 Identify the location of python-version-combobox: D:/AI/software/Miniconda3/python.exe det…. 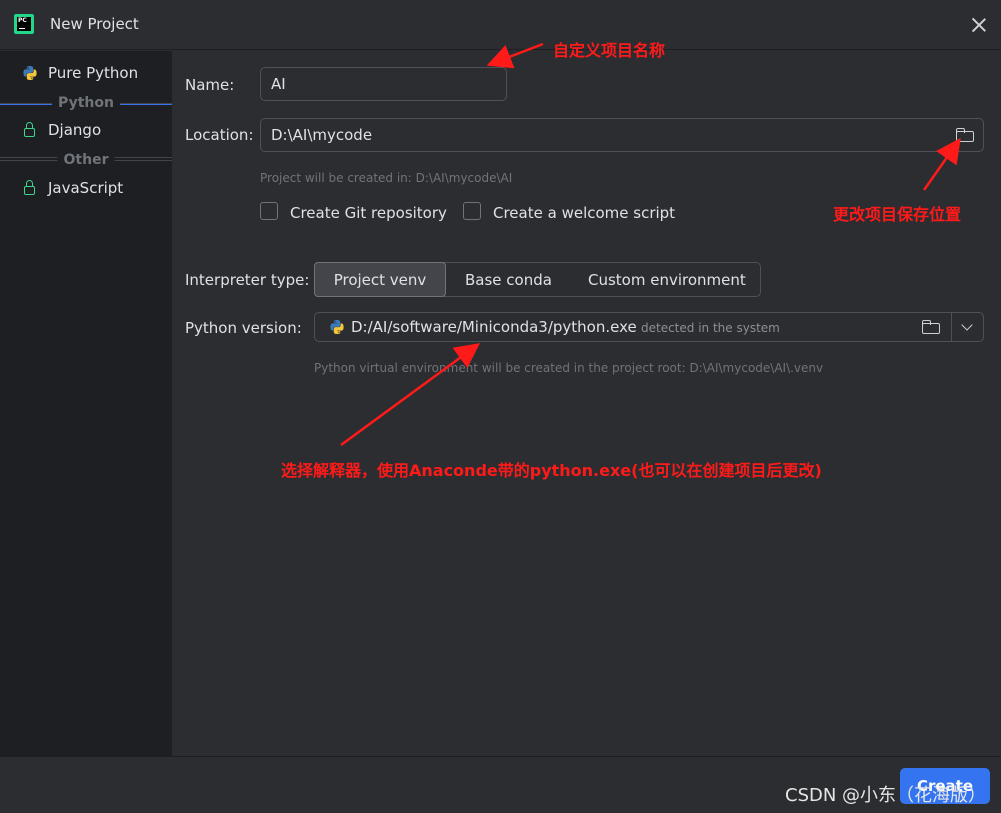
(649, 327).